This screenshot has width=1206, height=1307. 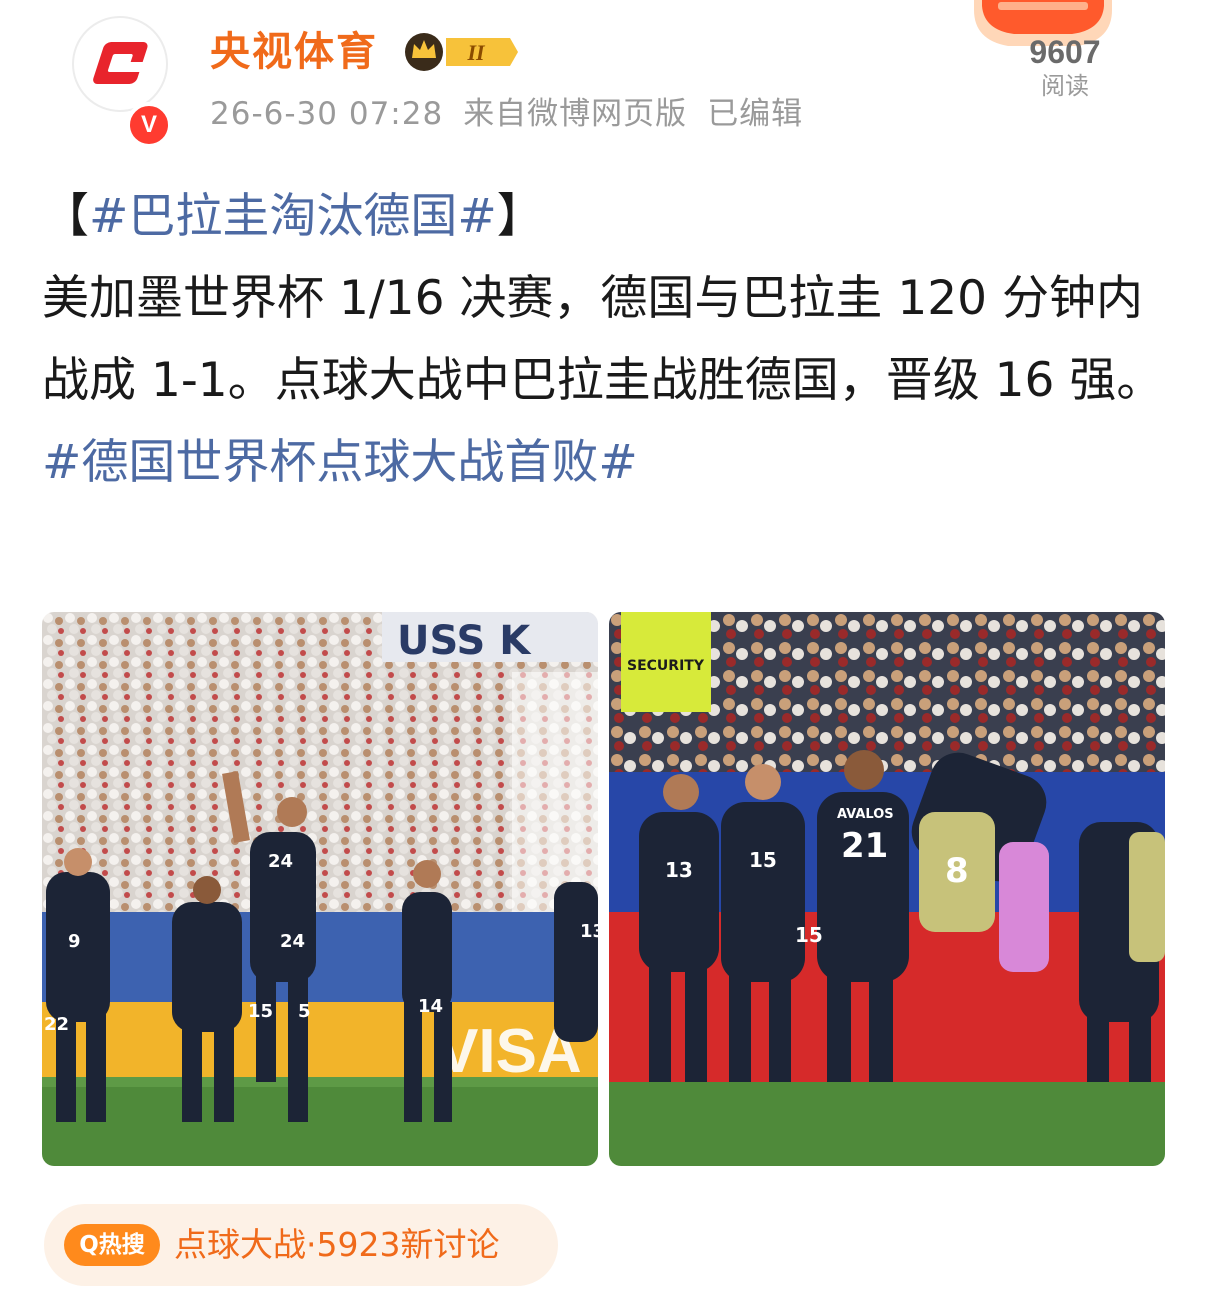 What do you see at coordinates (520, 216) in the screenshot?
I see `bracket-close: 】` at bounding box center [520, 216].